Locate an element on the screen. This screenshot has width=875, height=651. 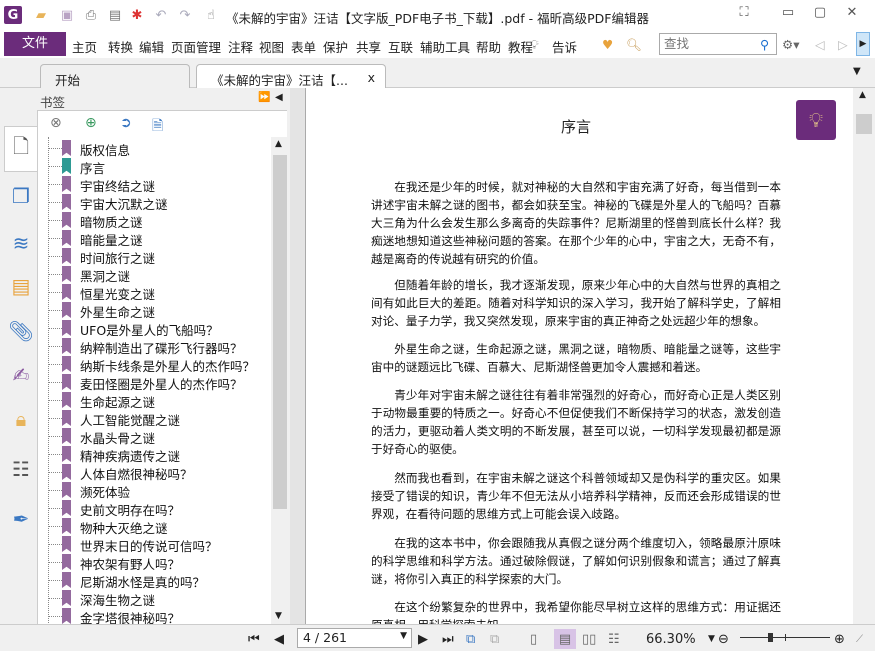
delete-bookmark-icon: ⊗ is located at coordinates (56, 123).